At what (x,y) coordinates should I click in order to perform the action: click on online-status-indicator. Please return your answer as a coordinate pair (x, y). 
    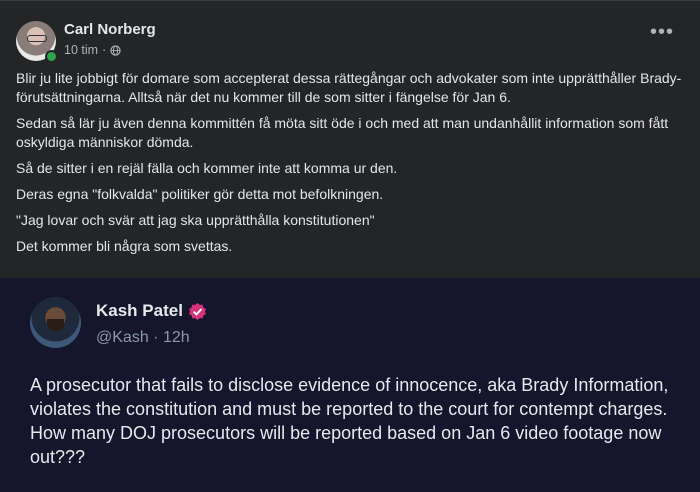
    Looking at the image, I should click on (51, 56).